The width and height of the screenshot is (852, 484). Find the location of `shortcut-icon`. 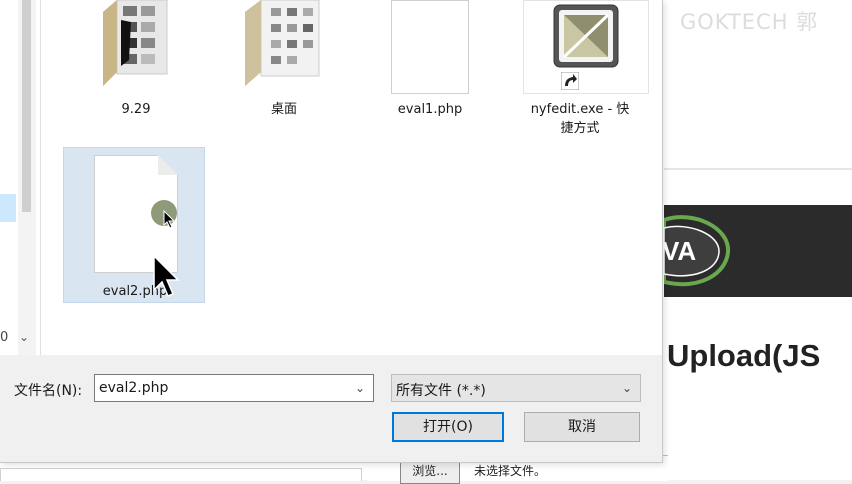

shortcut-icon is located at coordinates (586, 36).